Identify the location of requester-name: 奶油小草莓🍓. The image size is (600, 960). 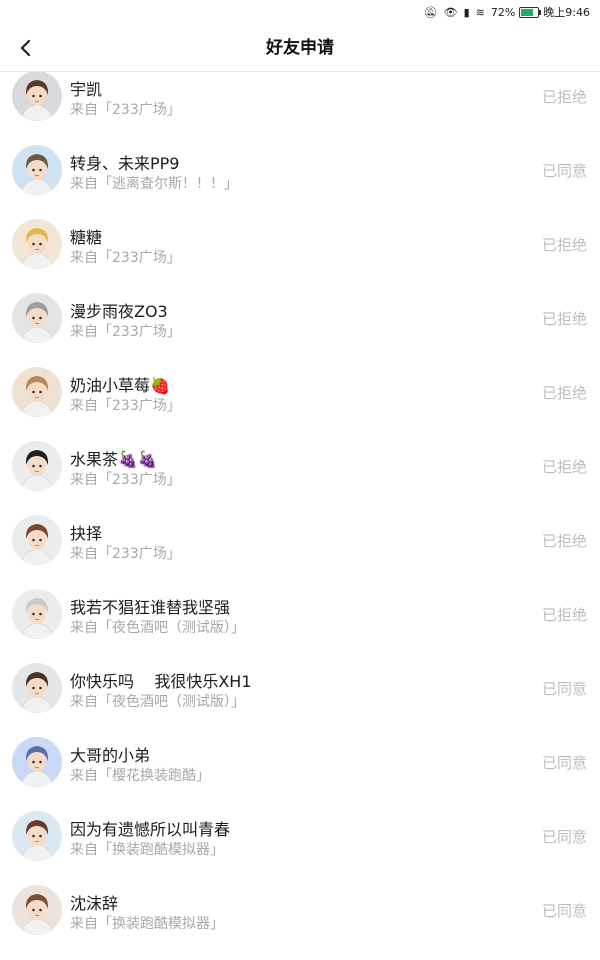
(120, 385).